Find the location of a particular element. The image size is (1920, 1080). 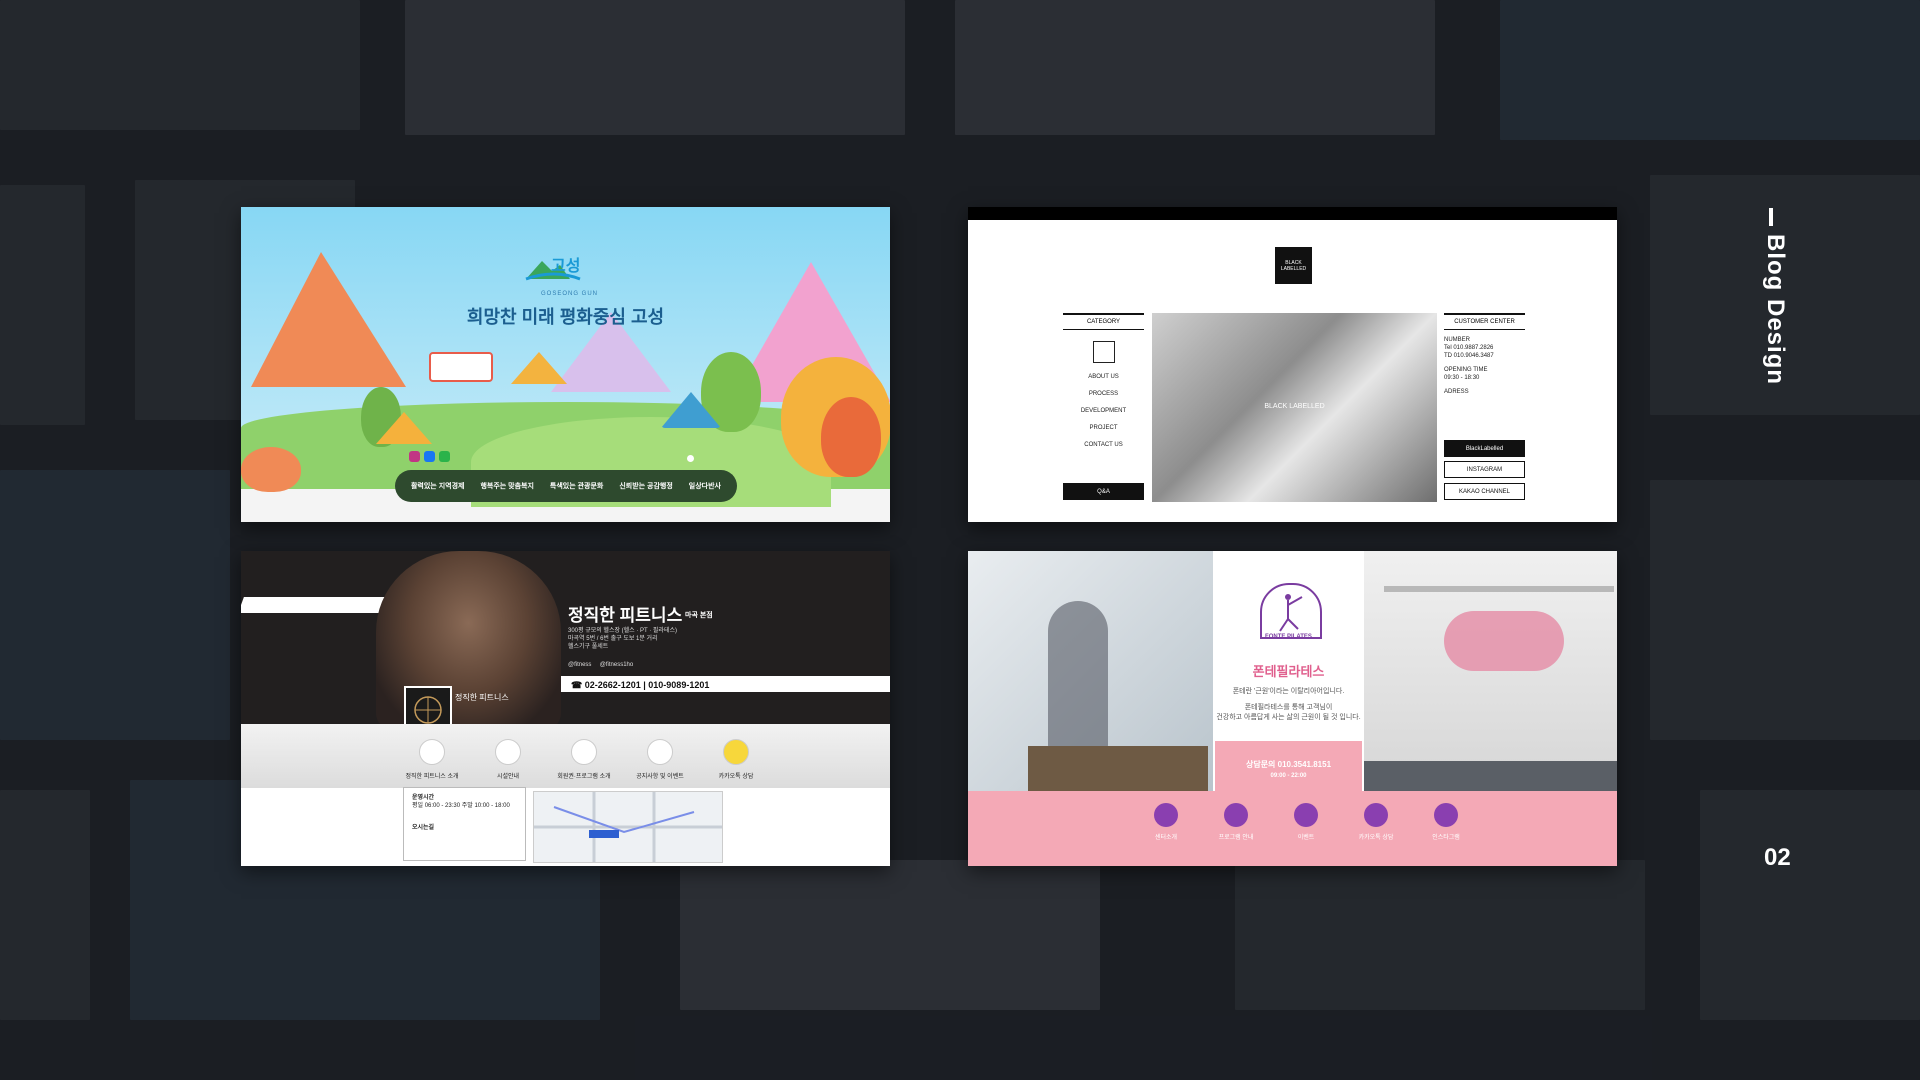

gym-icon is located at coordinates (432, 752).